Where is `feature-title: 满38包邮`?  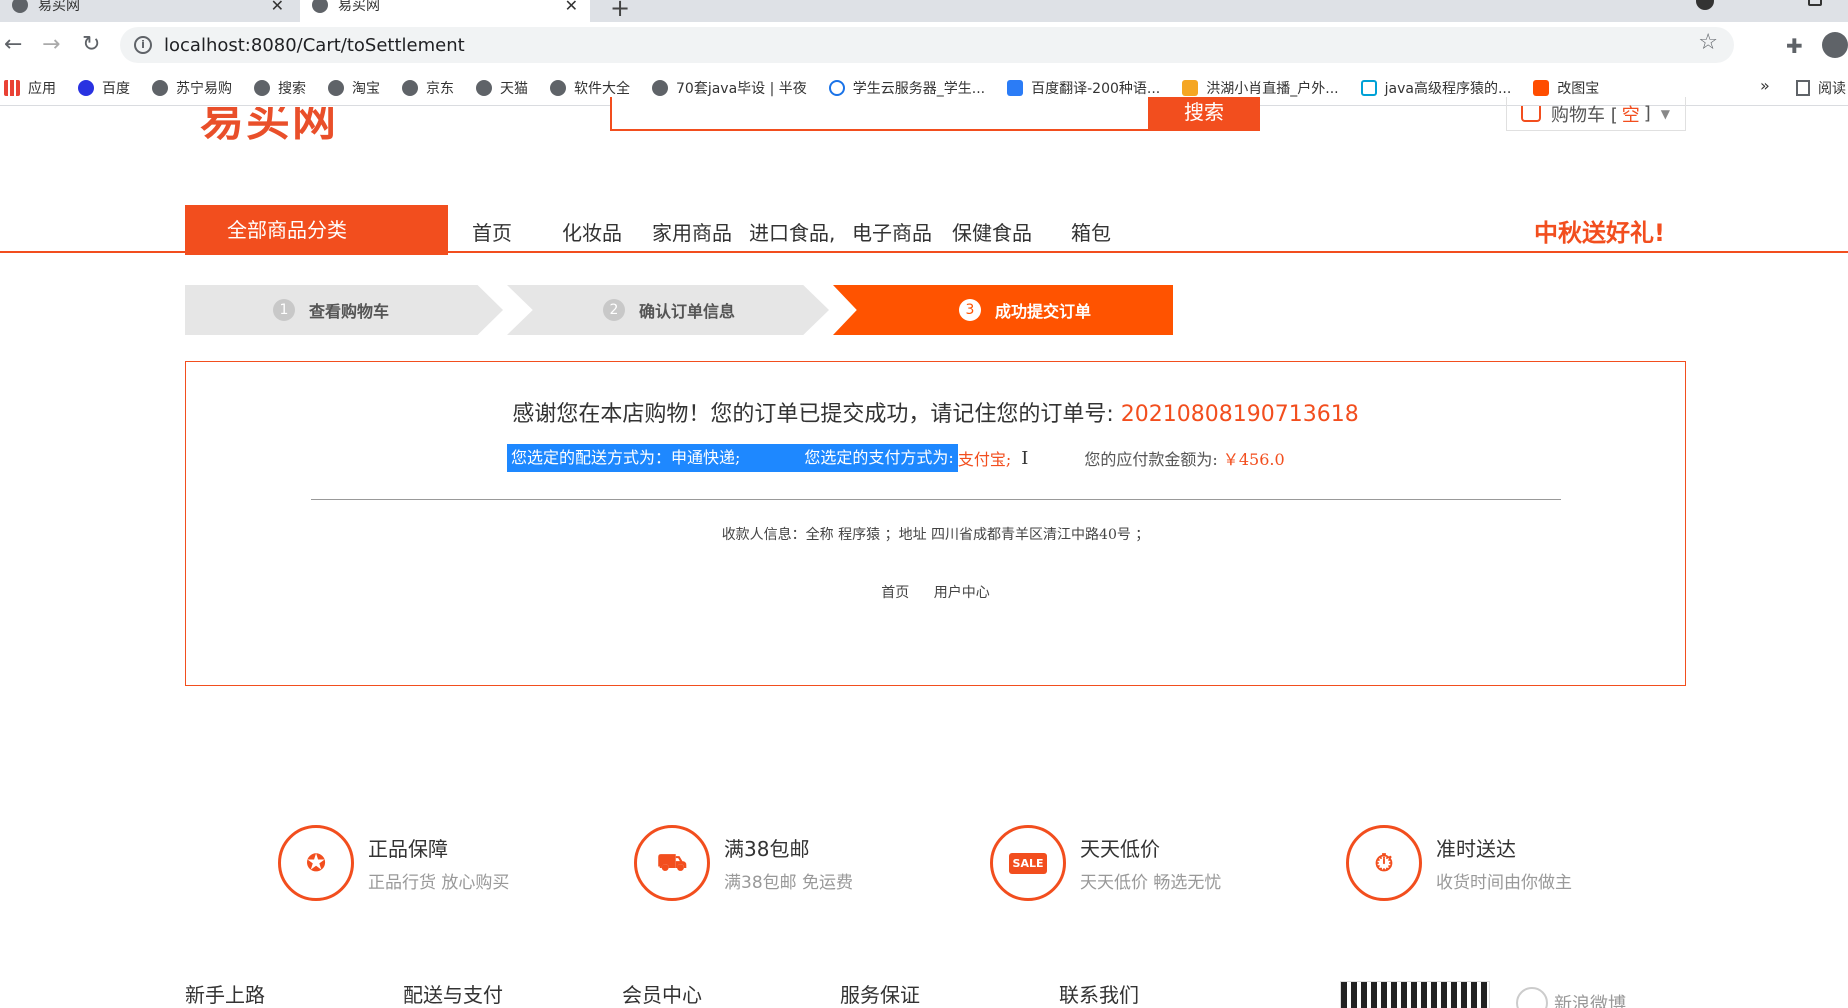
feature-title: 满38包邮 is located at coordinates (767, 849).